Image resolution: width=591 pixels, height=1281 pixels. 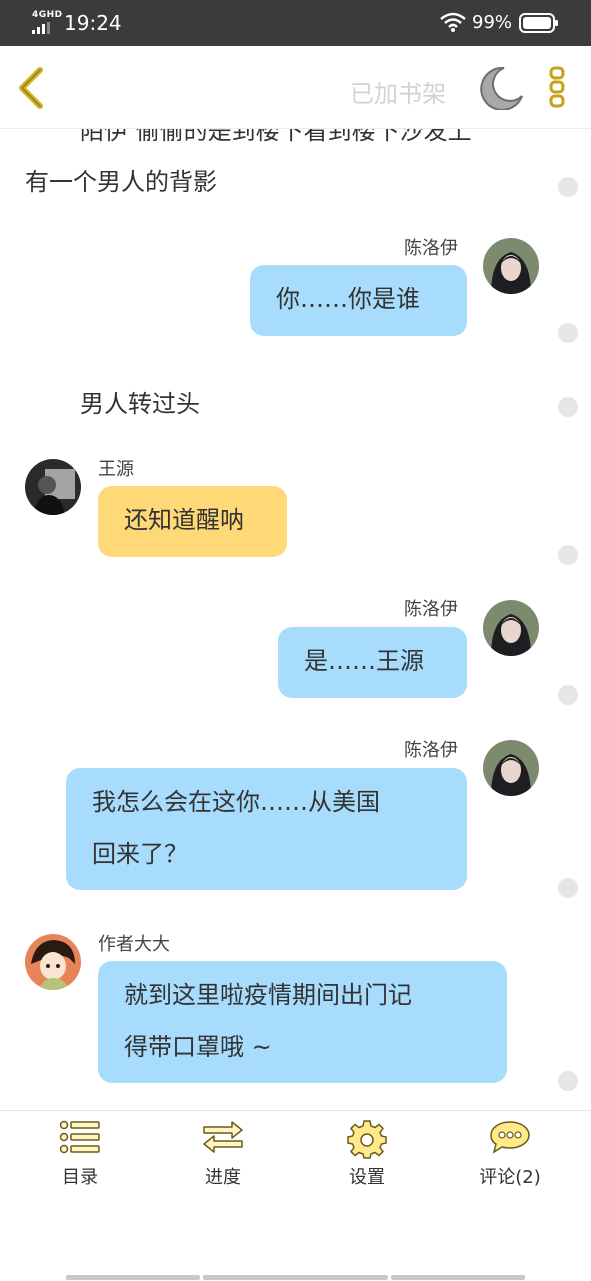 I want to click on chat-bubble-text: 得带口罩哦 ~, so click(x=198, y=1047).